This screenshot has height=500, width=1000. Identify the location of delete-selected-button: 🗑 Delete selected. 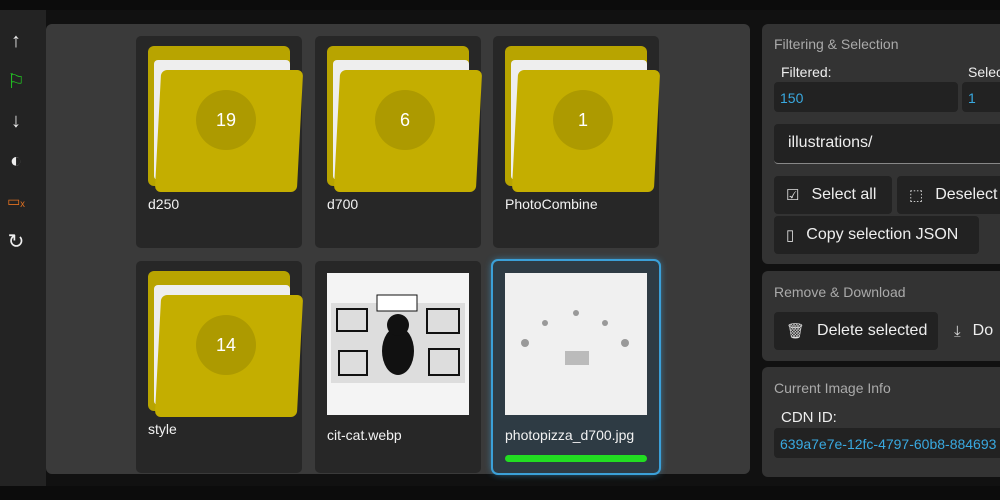
(856, 331).